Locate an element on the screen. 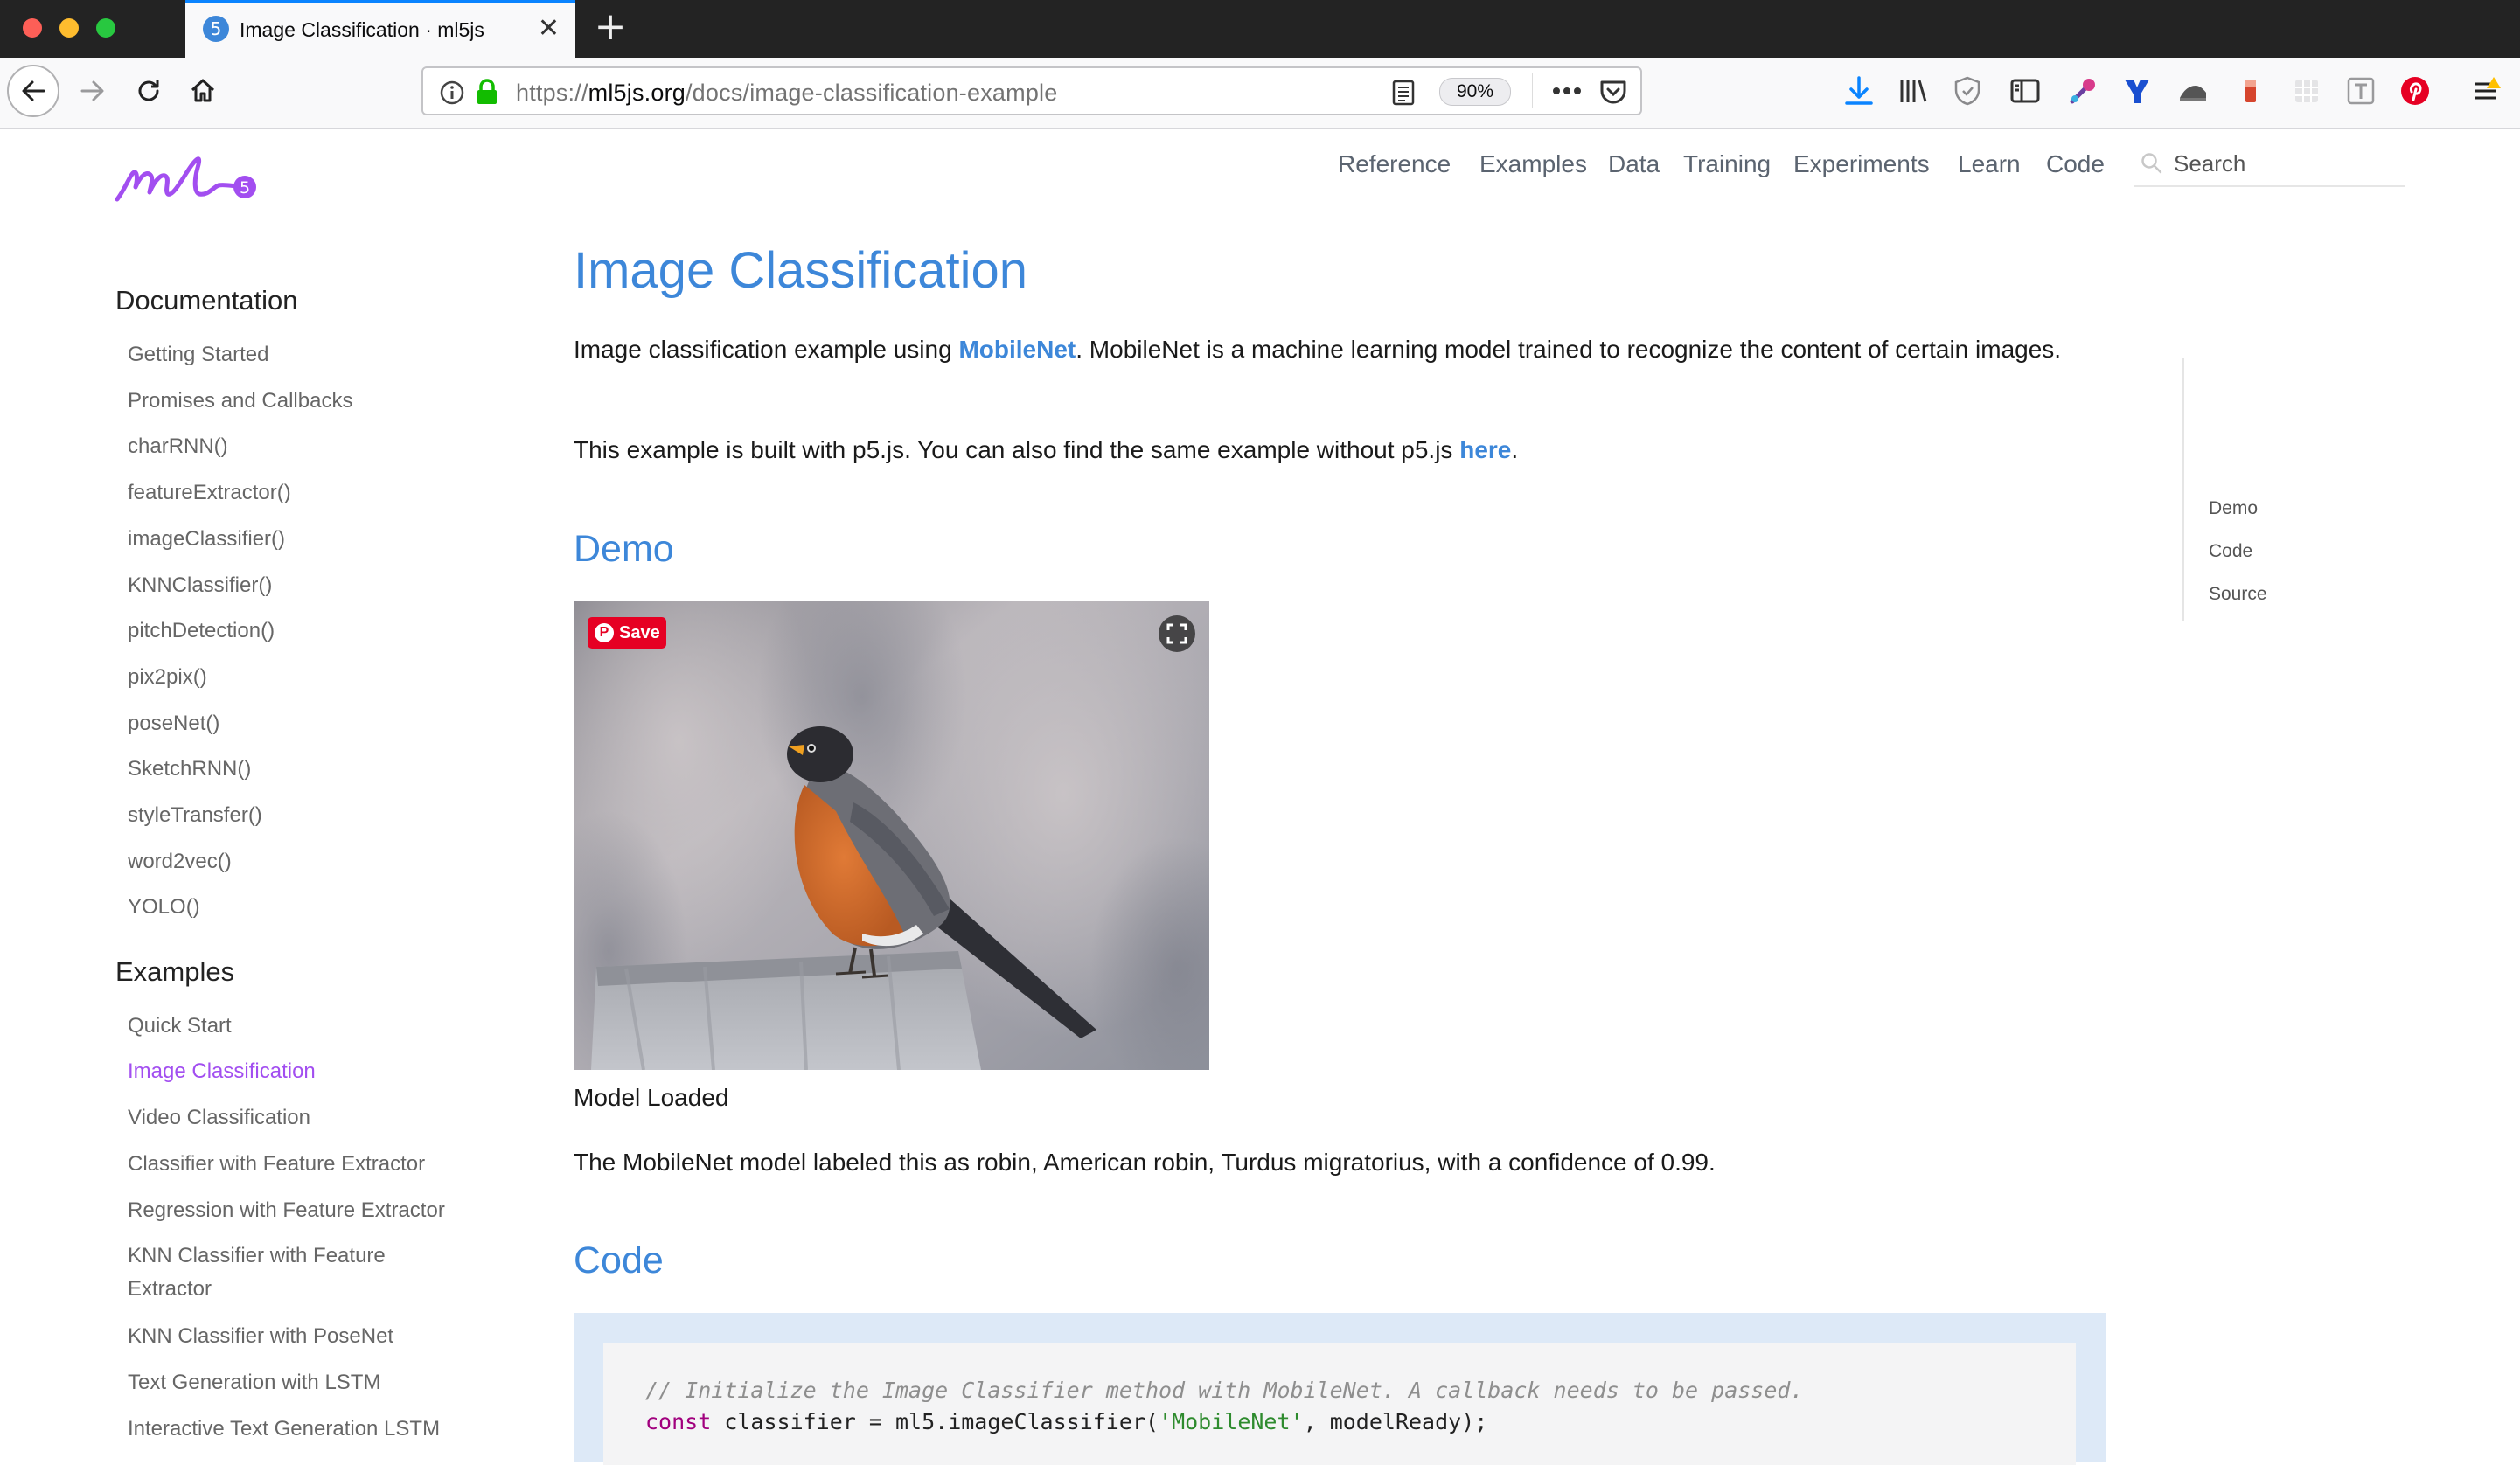 This screenshot has width=2520, height=1465. tab-image-classification: 5 Image Classification · ml5js ✕ is located at coordinates (380, 29).